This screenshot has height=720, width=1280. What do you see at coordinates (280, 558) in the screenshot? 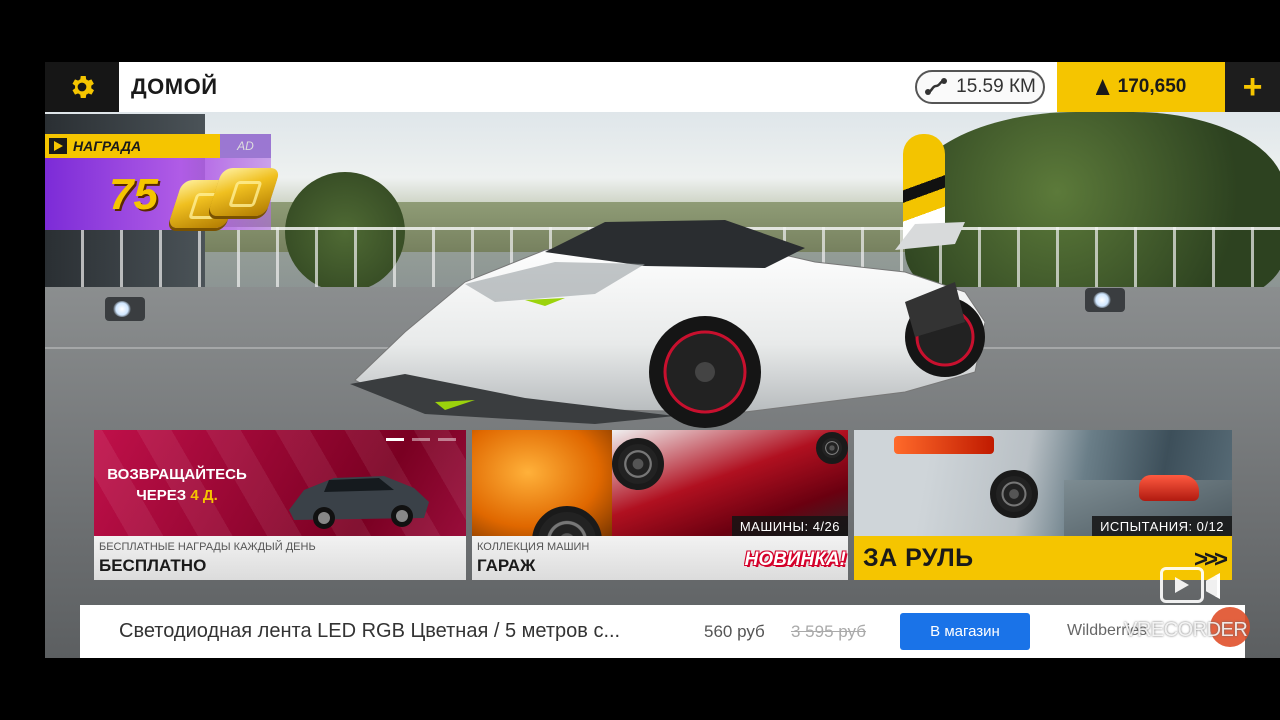
I see `card-footer: БЕСПЛАТНЫЕ НАГРАДЫ КАЖДЫЙ ДЕНЬ БЕСПЛАТНО` at bounding box center [280, 558].